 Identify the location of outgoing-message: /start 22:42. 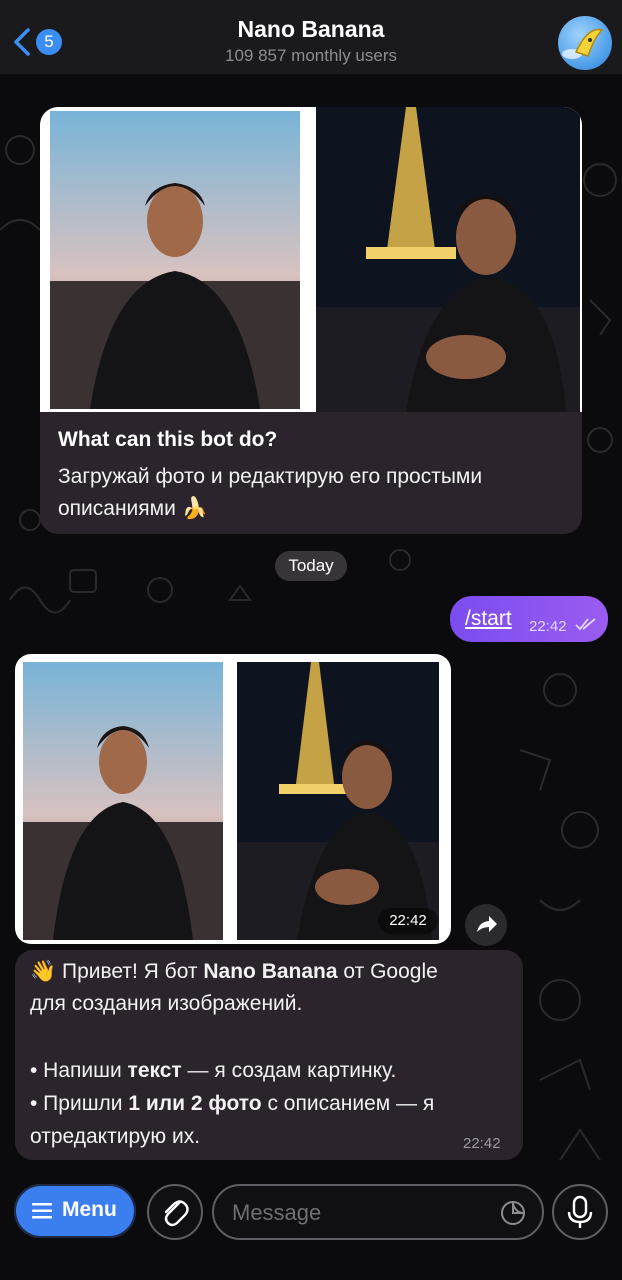
(529, 619).